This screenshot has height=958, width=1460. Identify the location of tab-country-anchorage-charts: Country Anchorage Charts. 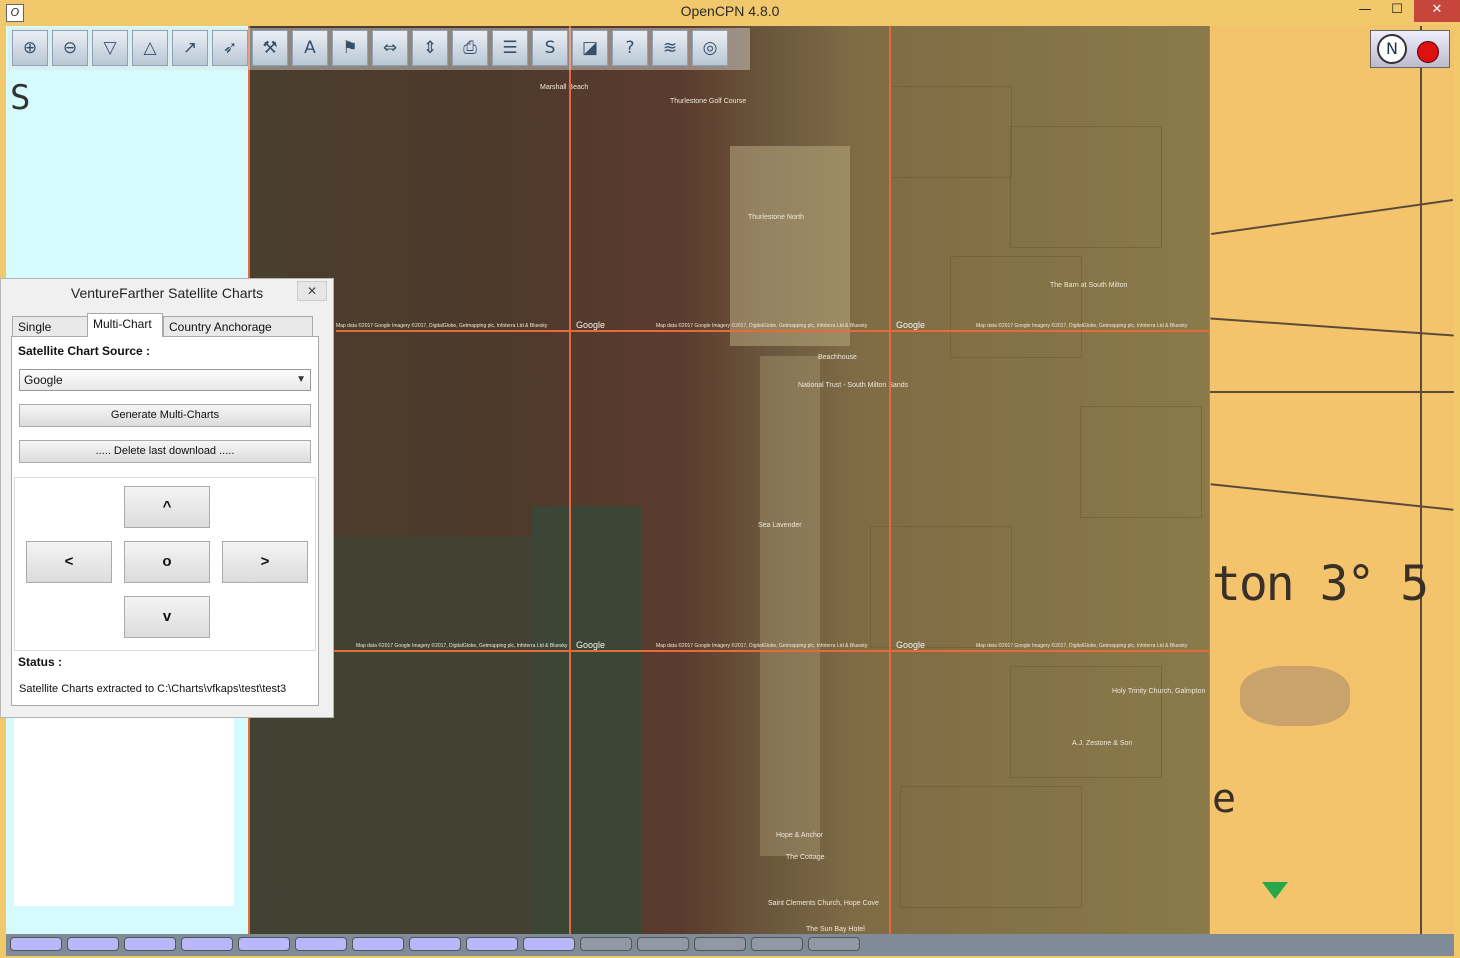
(238, 335).